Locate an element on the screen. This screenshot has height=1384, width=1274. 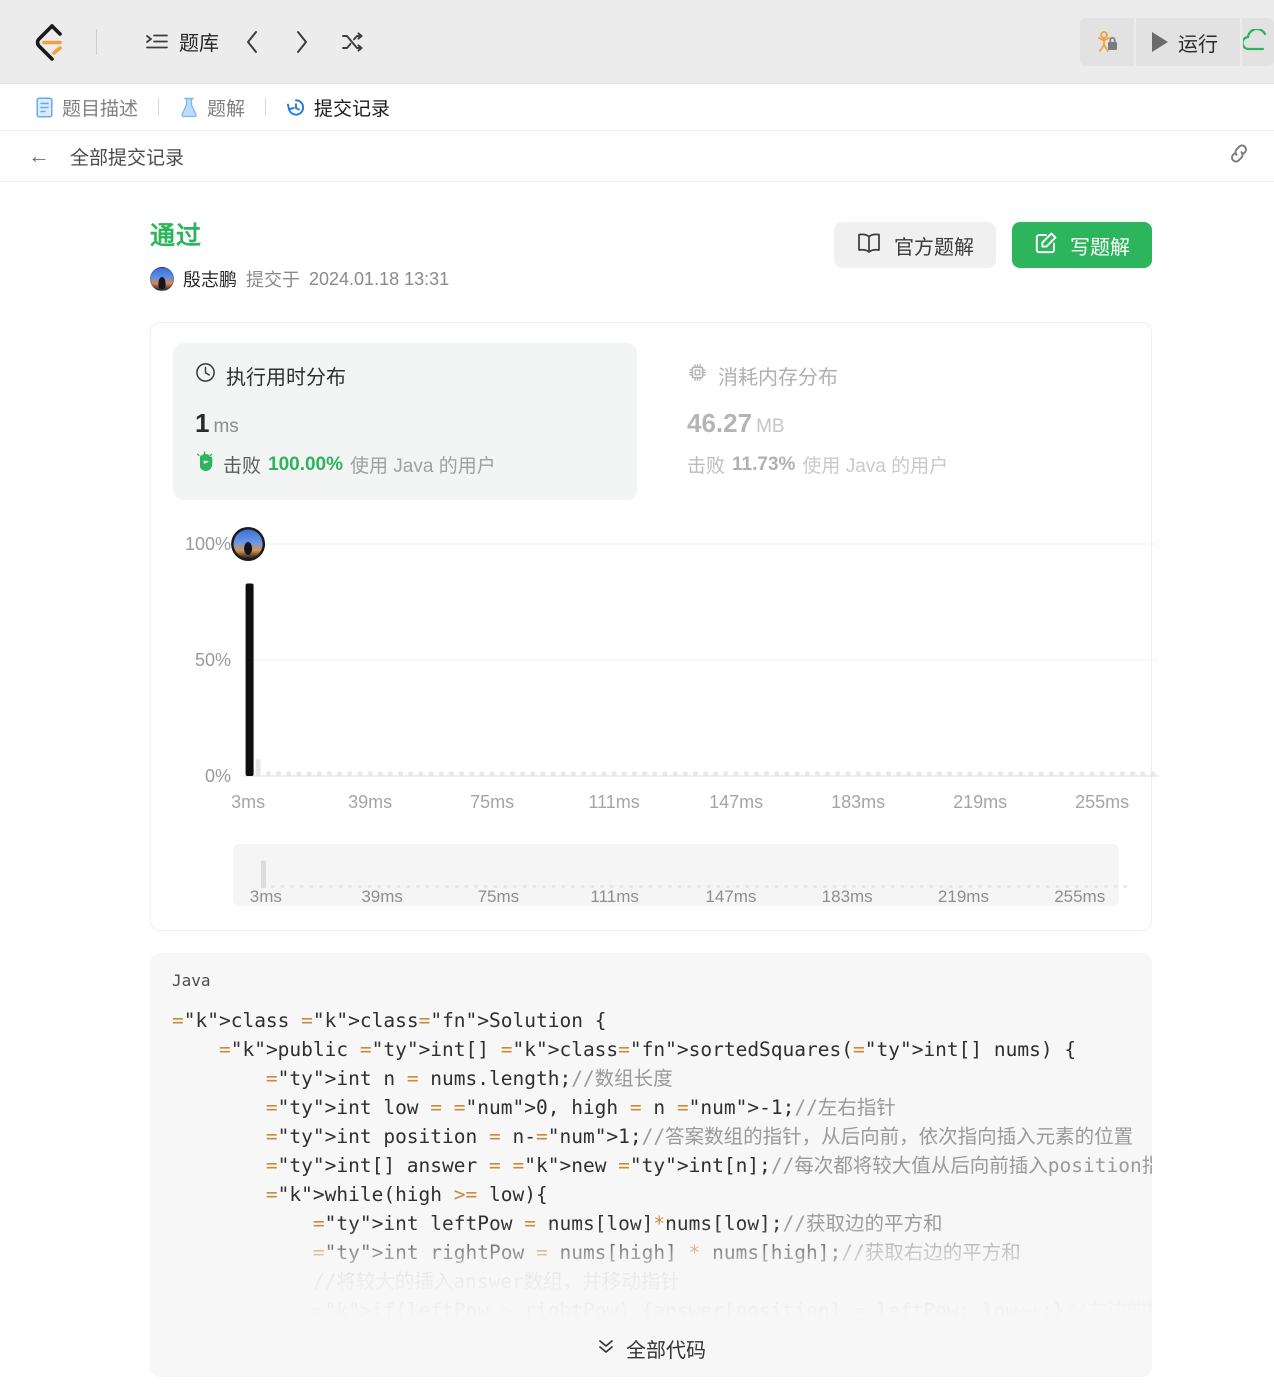
leetcode-logo is located at coordinates (48, 42).